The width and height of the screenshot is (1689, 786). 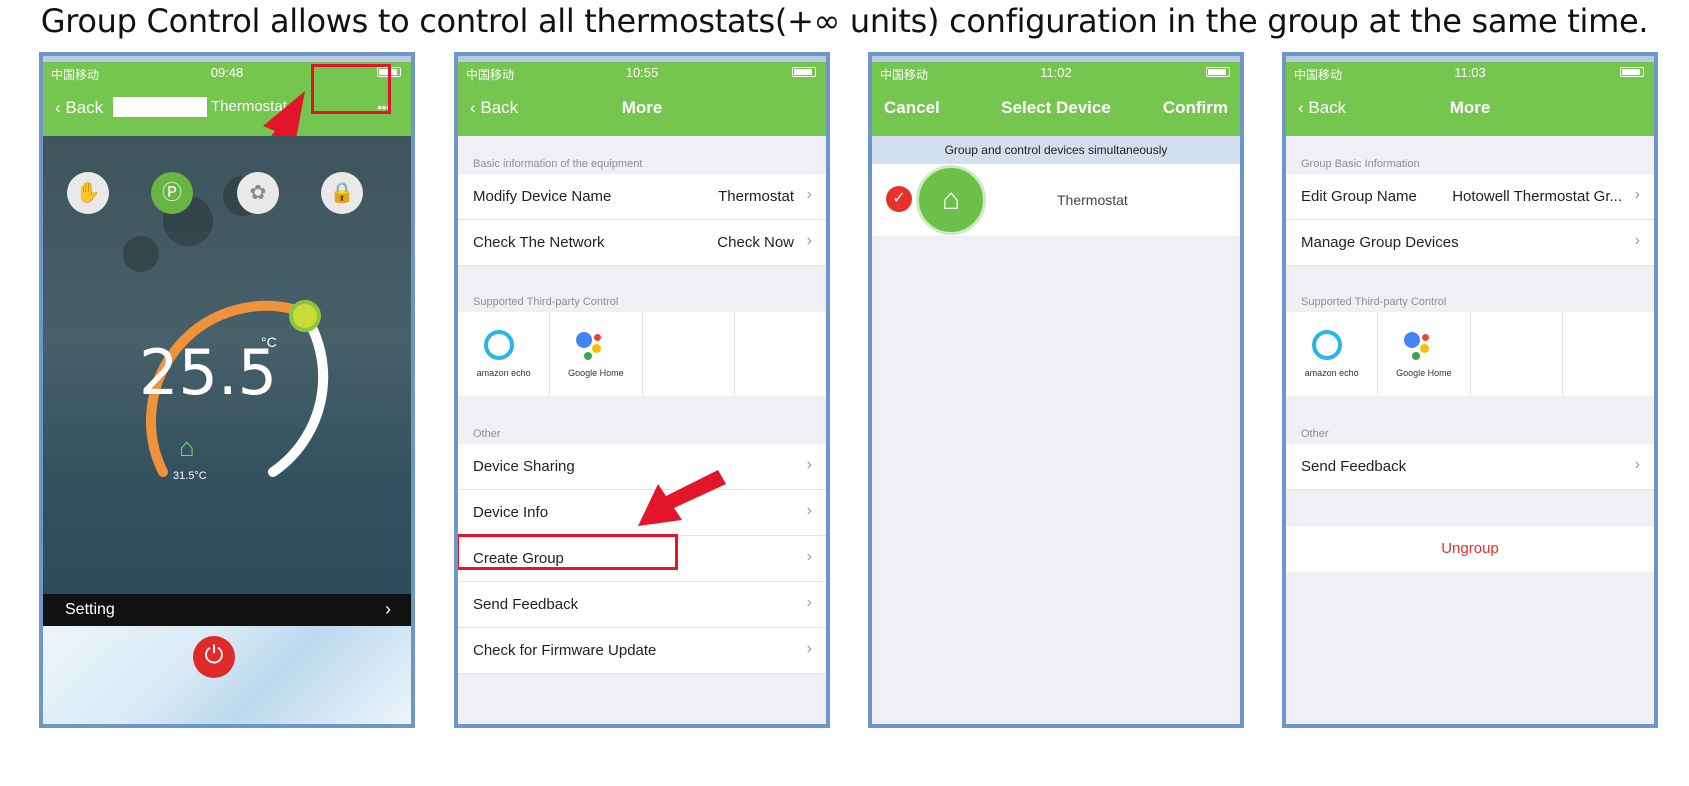 I want to click on leaf-icon: ✿, so click(x=258, y=193).